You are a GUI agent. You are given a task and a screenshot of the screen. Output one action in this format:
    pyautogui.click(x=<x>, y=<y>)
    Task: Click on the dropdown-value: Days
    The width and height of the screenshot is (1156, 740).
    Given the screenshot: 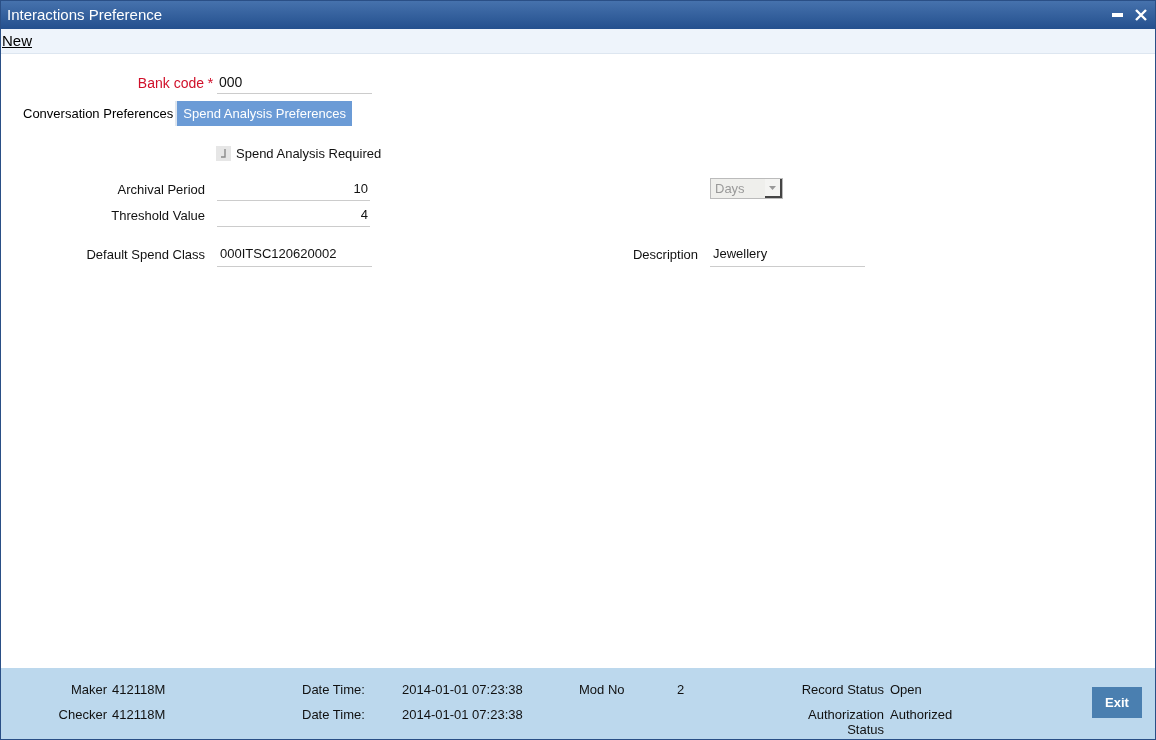 What is the action you would take?
    pyautogui.click(x=730, y=188)
    